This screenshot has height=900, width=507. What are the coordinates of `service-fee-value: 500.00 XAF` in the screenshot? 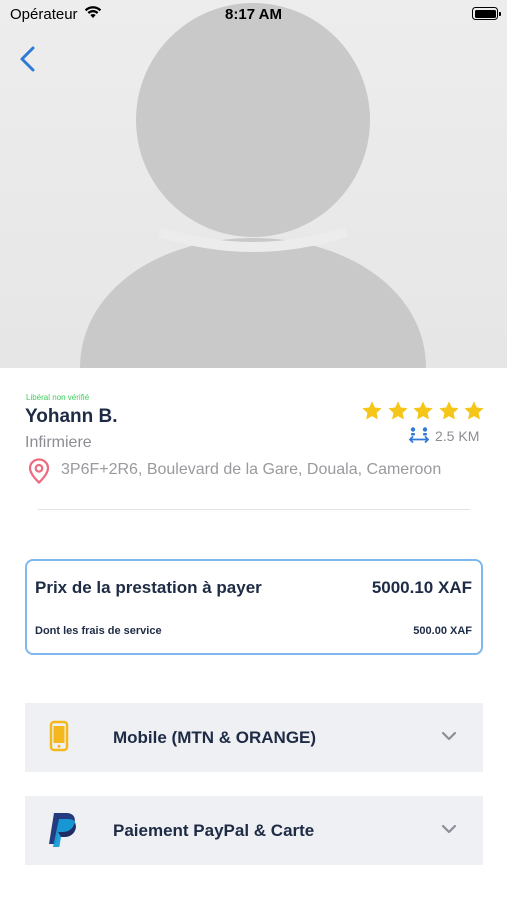 It's located at (442, 631).